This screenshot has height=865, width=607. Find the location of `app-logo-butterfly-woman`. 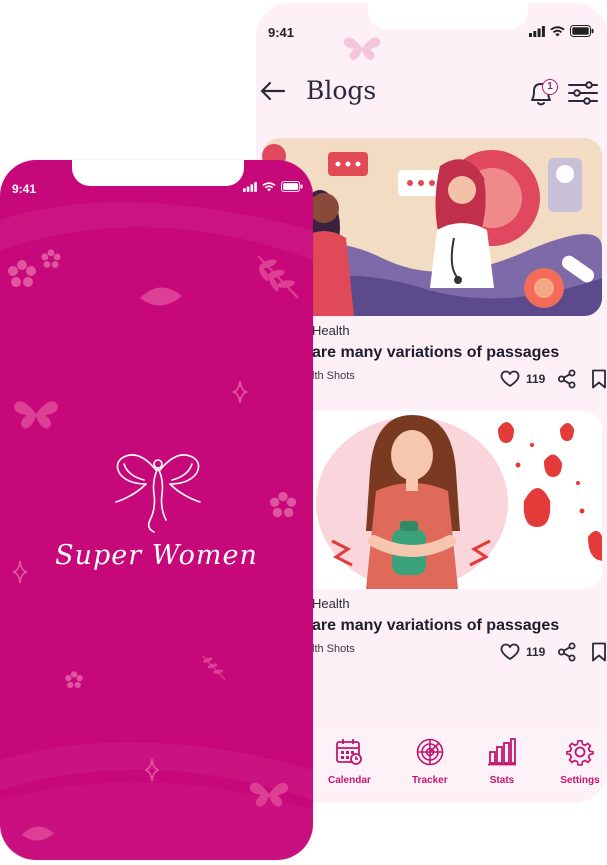

app-logo-butterfly-woman is located at coordinates (158, 493).